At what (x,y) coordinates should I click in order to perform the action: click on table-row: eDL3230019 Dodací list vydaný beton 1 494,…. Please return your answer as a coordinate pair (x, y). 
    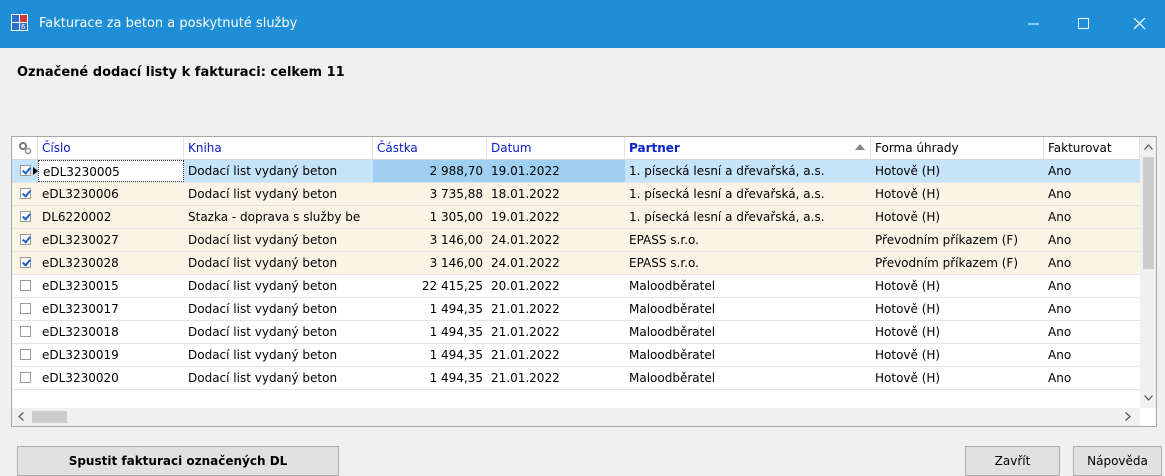
    Looking at the image, I should click on (576, 355).